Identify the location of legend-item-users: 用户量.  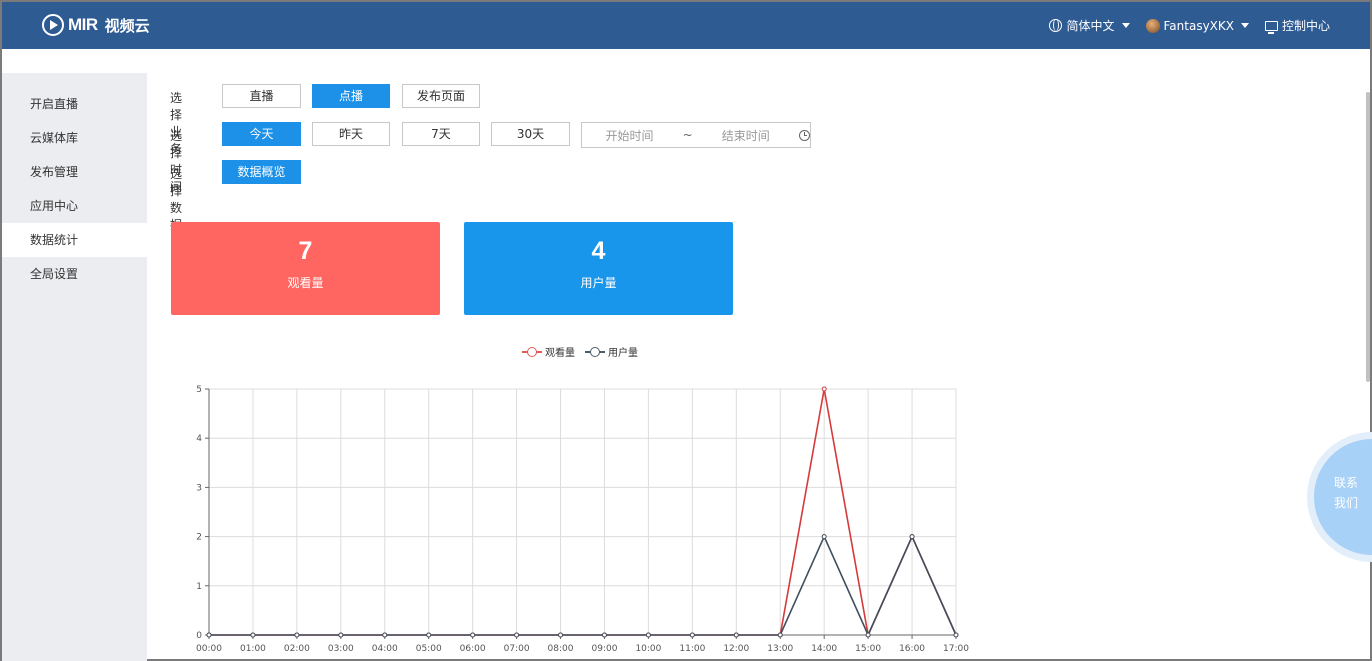
(611, 351).